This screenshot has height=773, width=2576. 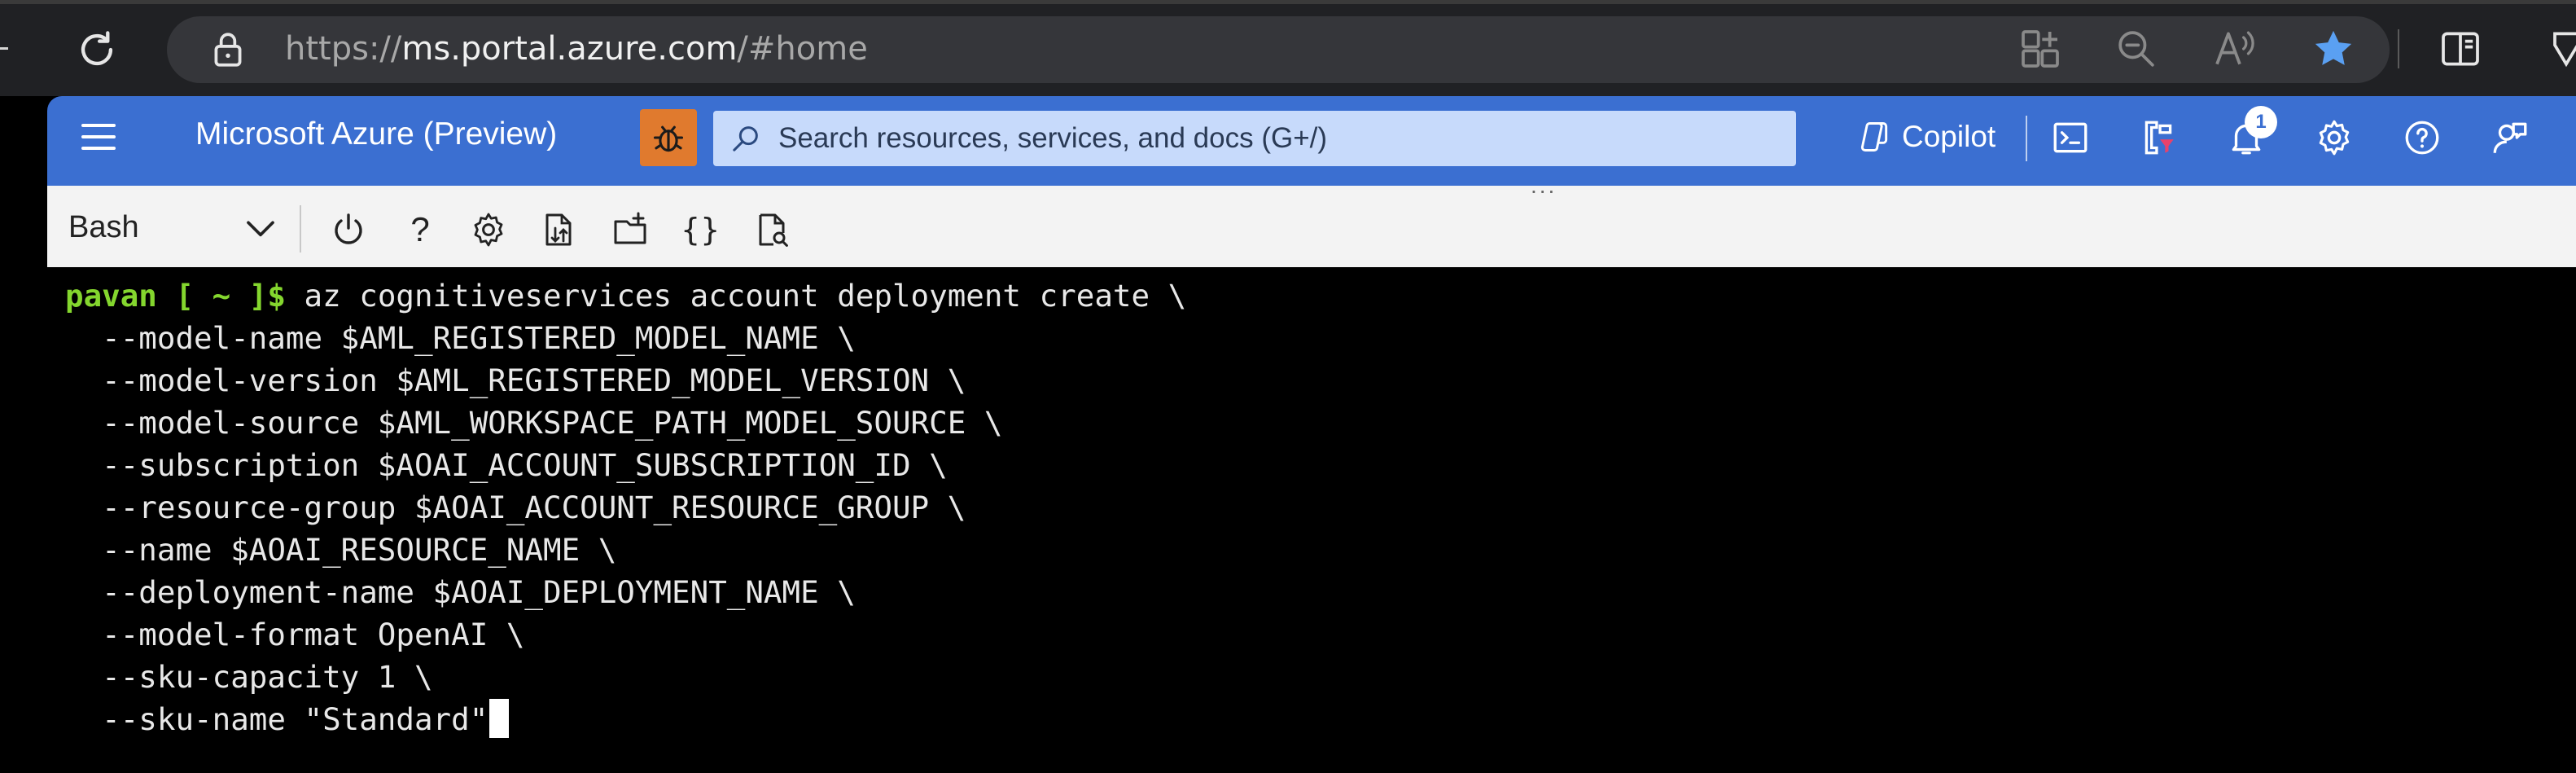 I want to click on open-editor-braces-button: {}, so click(x=700, y=229).